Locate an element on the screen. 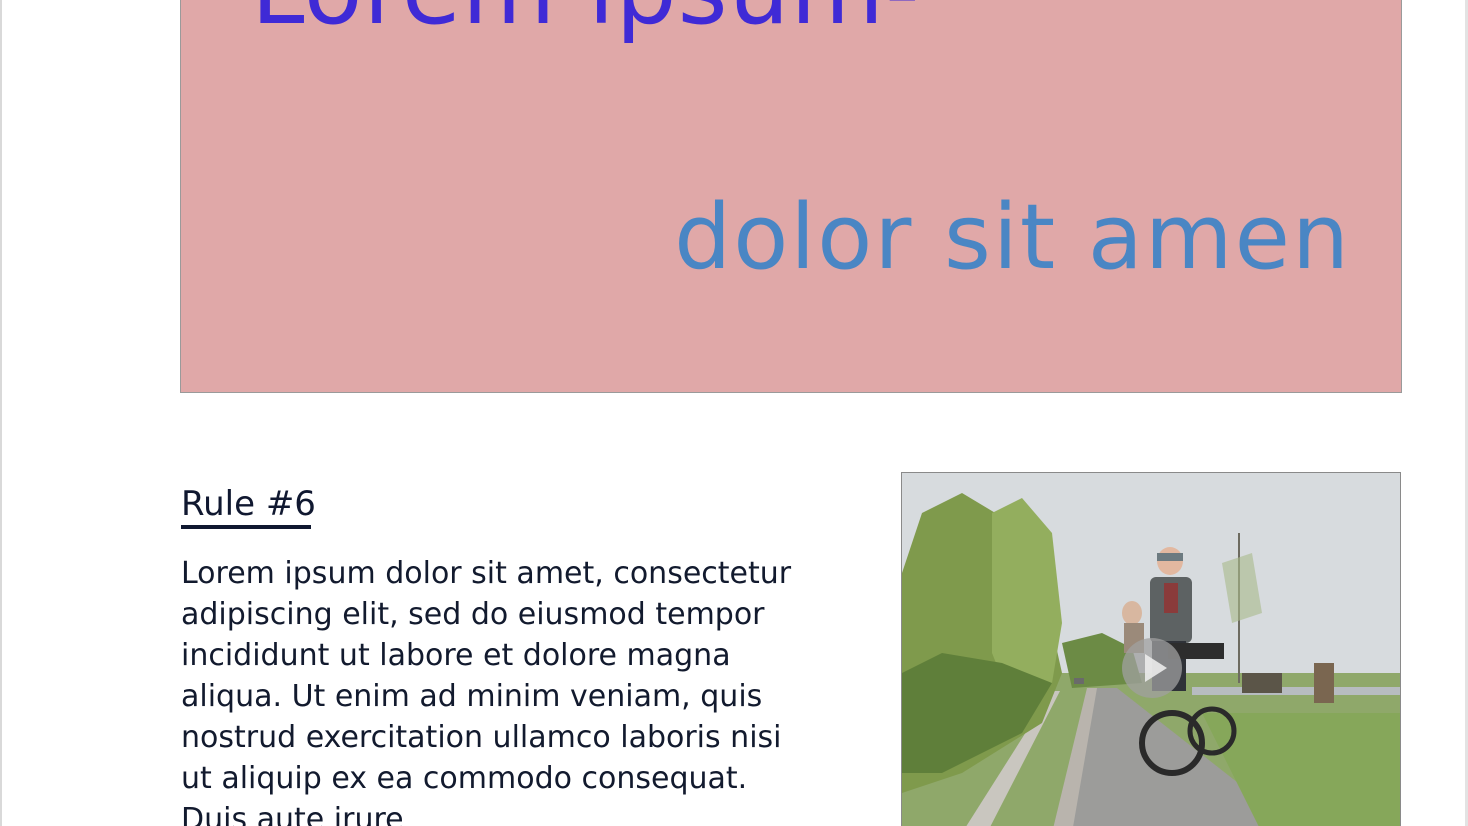 This screenshot has height=826, width=1468. video-player is located at coordinates (1151, 649).